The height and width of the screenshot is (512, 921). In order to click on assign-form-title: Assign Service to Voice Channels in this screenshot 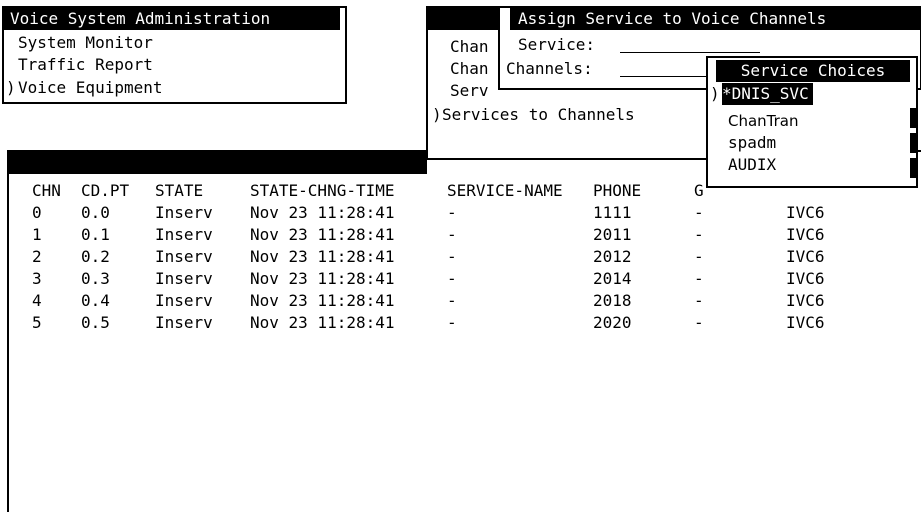, I will do `click(715, 19)`.